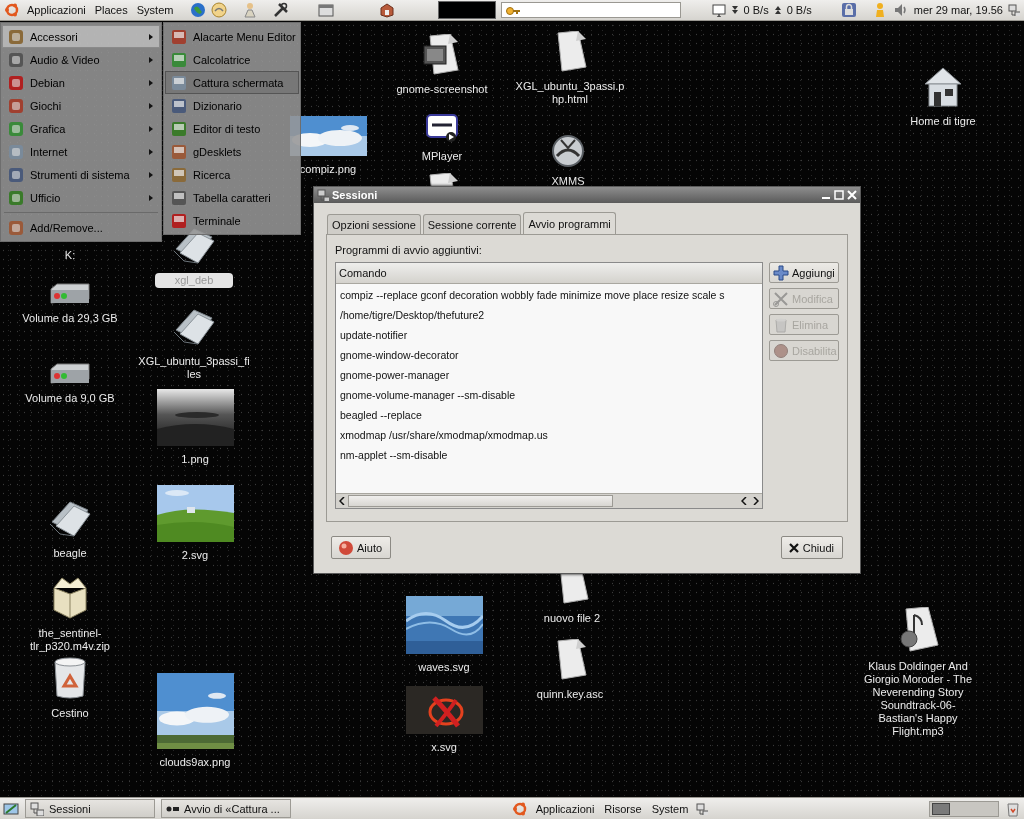 The height and width of the screenshot is (819, 1024). What do you see at coordinates (570, 694) in the screenshot?
I see `icon-label: quinn.key.asc` at bounding box center [570, 694].